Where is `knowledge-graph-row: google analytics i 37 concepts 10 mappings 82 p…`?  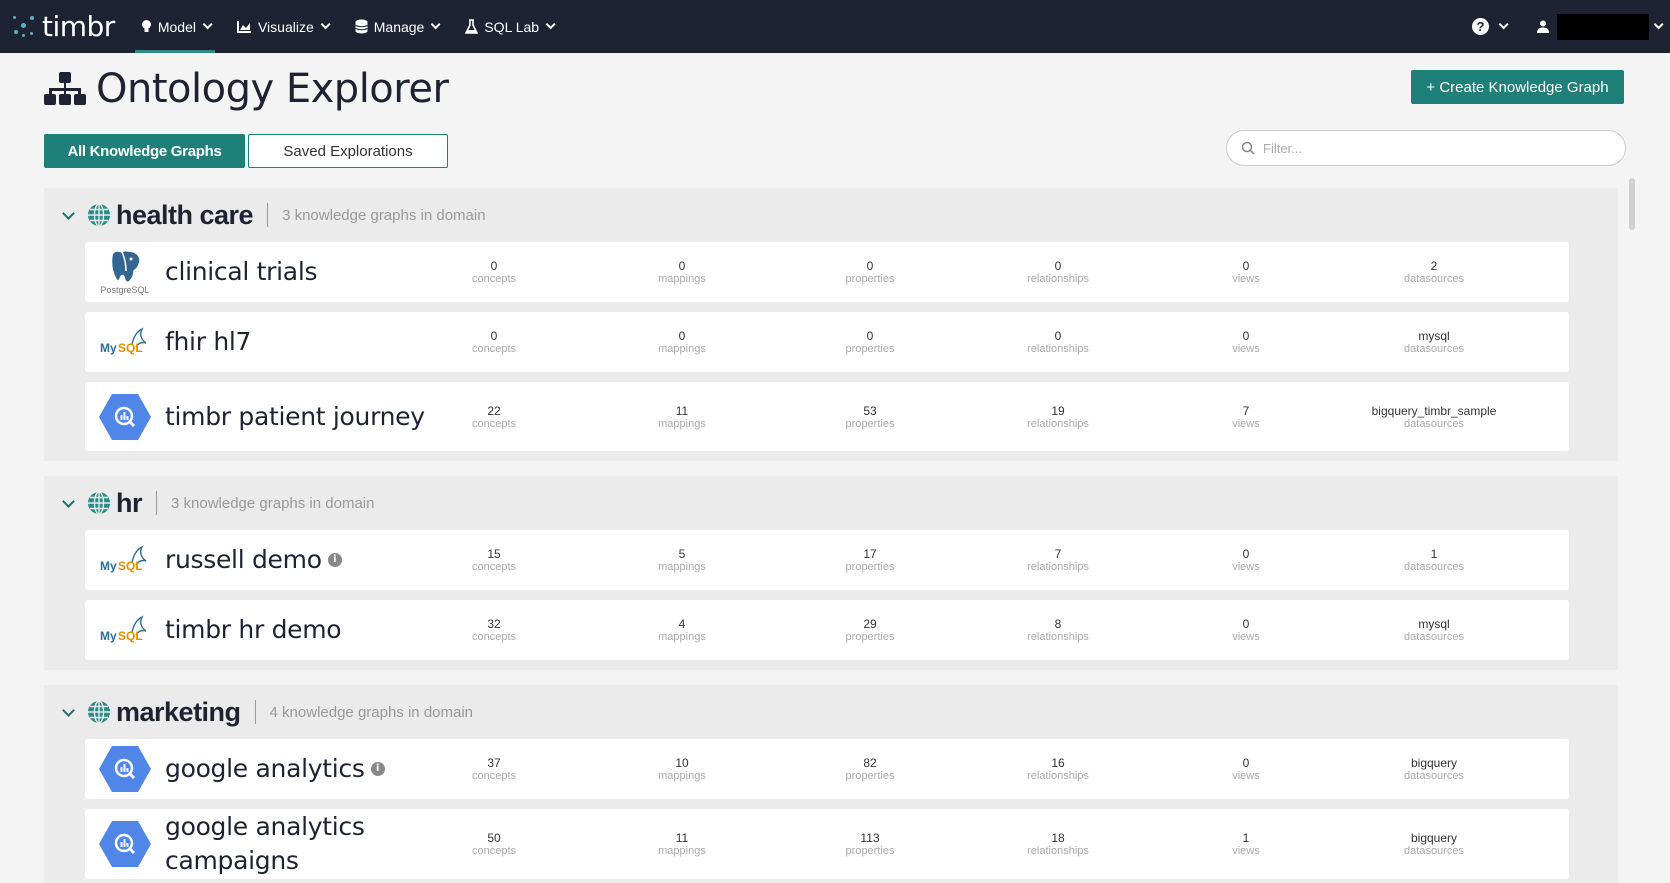
knowledge-graph-row: google analytics i 37 concepts 10 mappings 82 p… is located at coordinates (827, 769).